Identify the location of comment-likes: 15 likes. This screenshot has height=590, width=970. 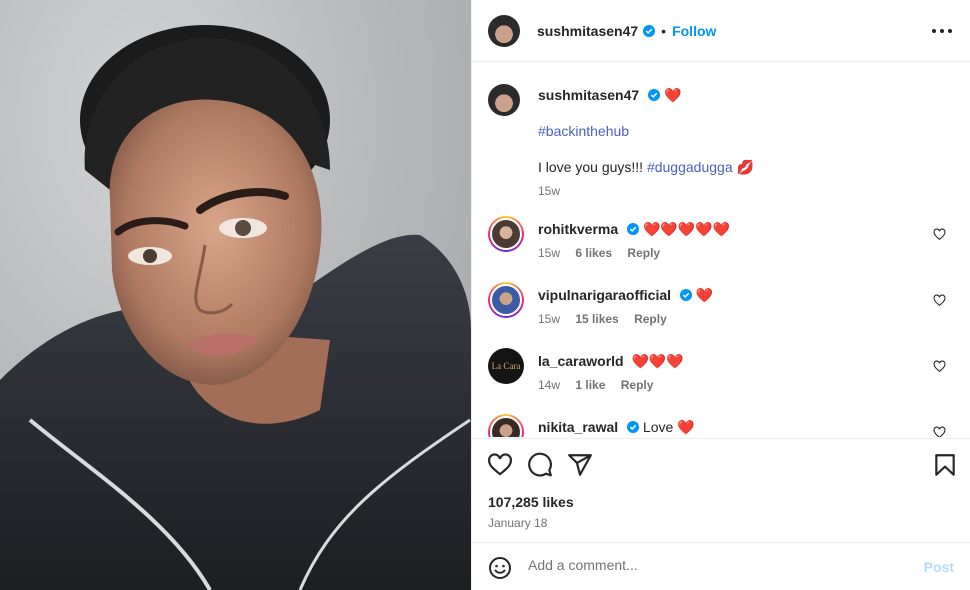
(596, 319).